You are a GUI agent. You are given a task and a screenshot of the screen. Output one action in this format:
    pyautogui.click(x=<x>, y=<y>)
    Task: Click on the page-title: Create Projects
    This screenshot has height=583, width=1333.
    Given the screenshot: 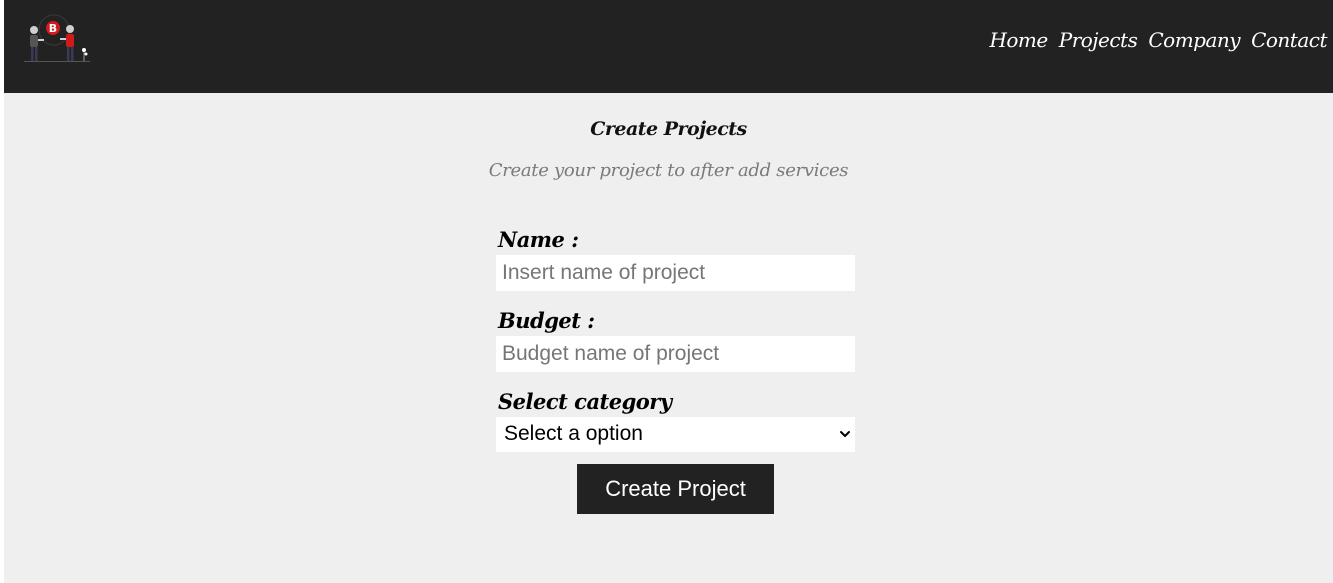 What is the action you would take?
    pyautogui.click(x=668, y=129)
    